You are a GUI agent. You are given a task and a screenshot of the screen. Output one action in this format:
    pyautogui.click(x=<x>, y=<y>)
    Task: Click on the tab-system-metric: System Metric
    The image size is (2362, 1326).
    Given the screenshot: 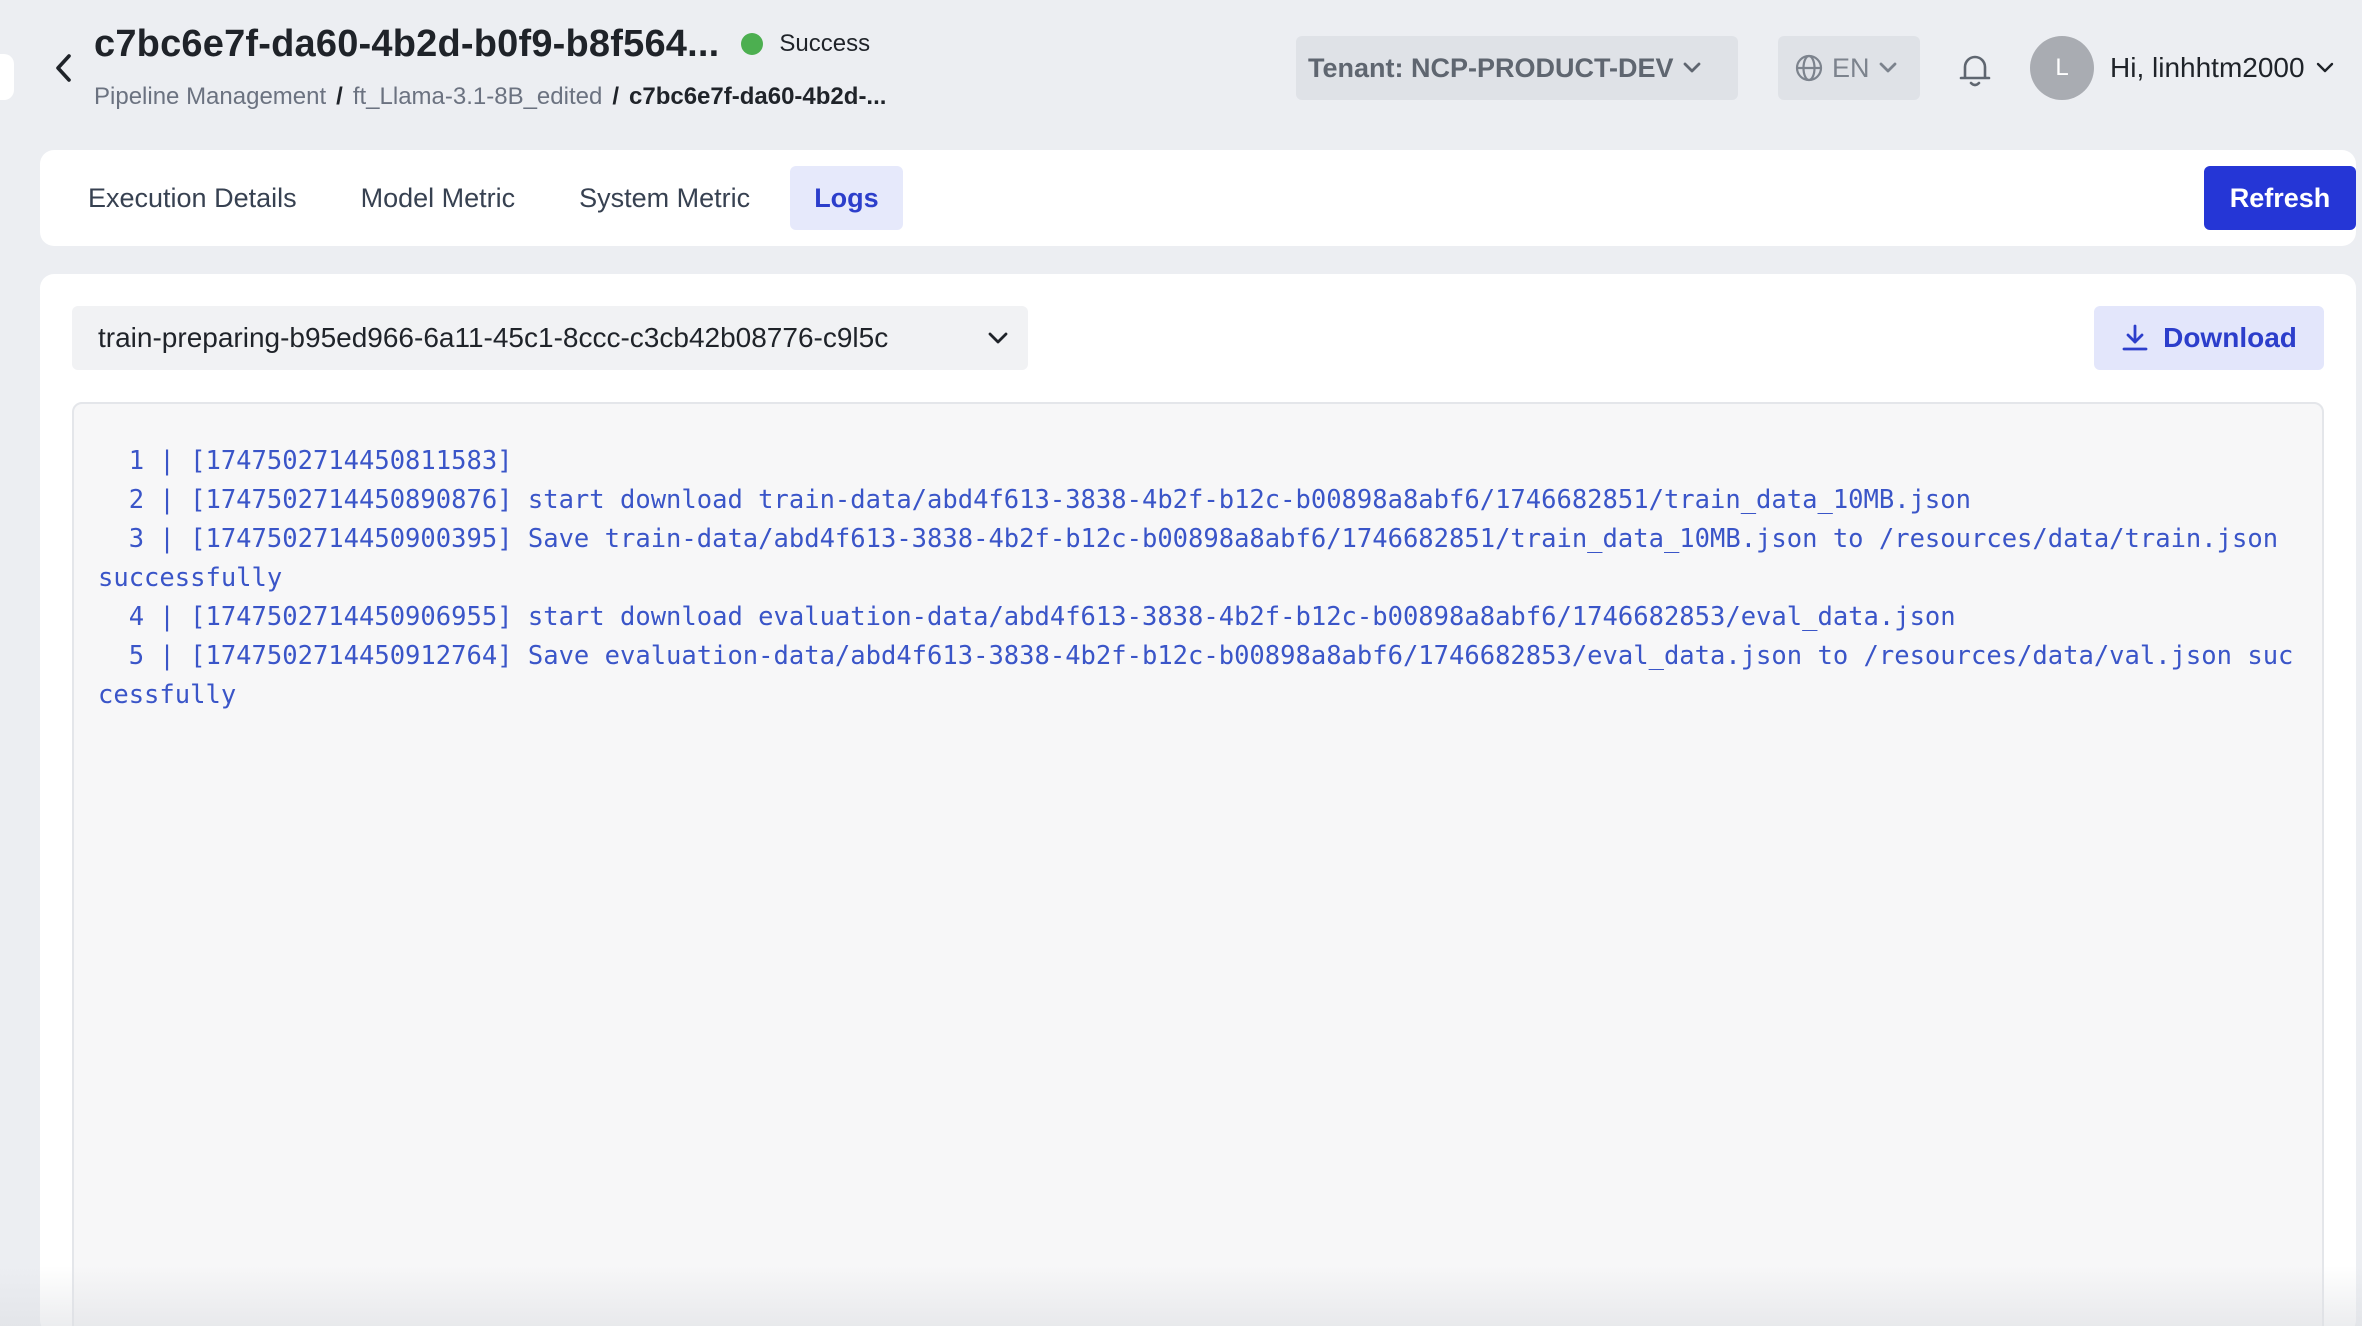 What is the action you would take?
    pyautogui.click(x=664, y=198)
    